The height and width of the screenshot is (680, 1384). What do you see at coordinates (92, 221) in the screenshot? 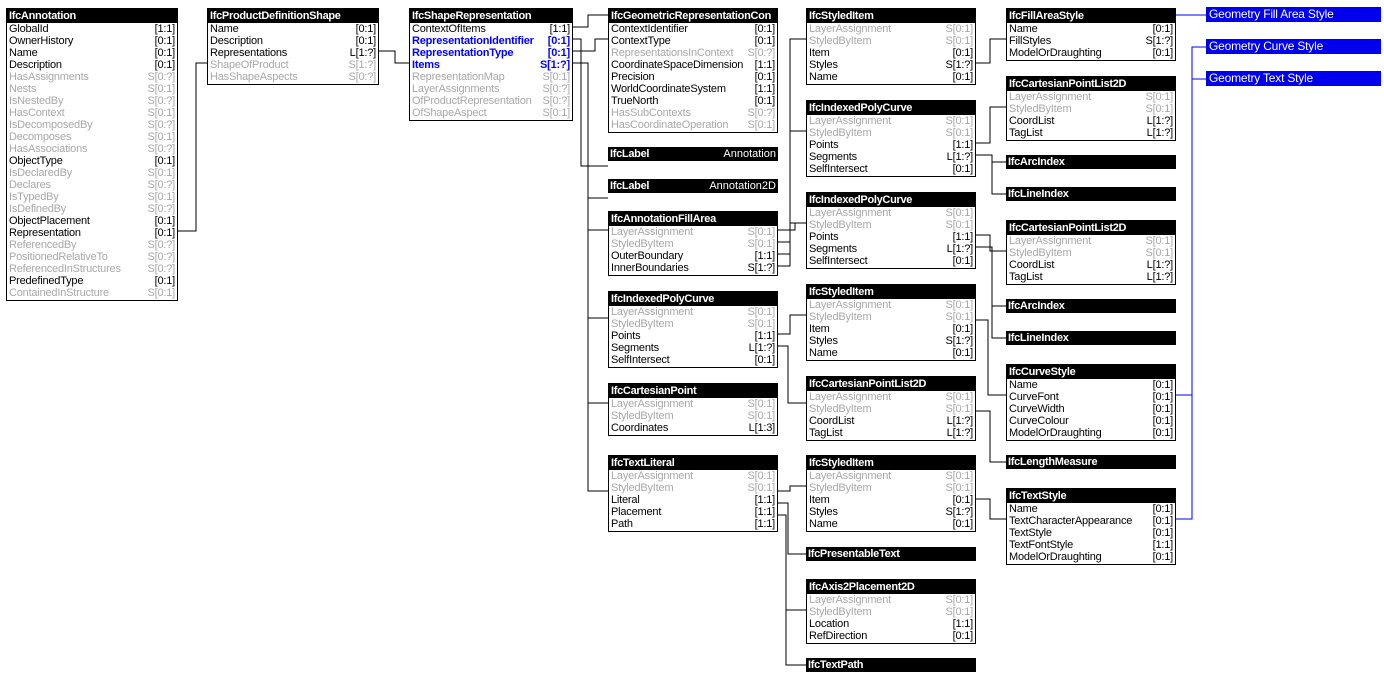
I see `attribute-row: [0:1] ObjectPlacement` at bounding box center [92, 221].